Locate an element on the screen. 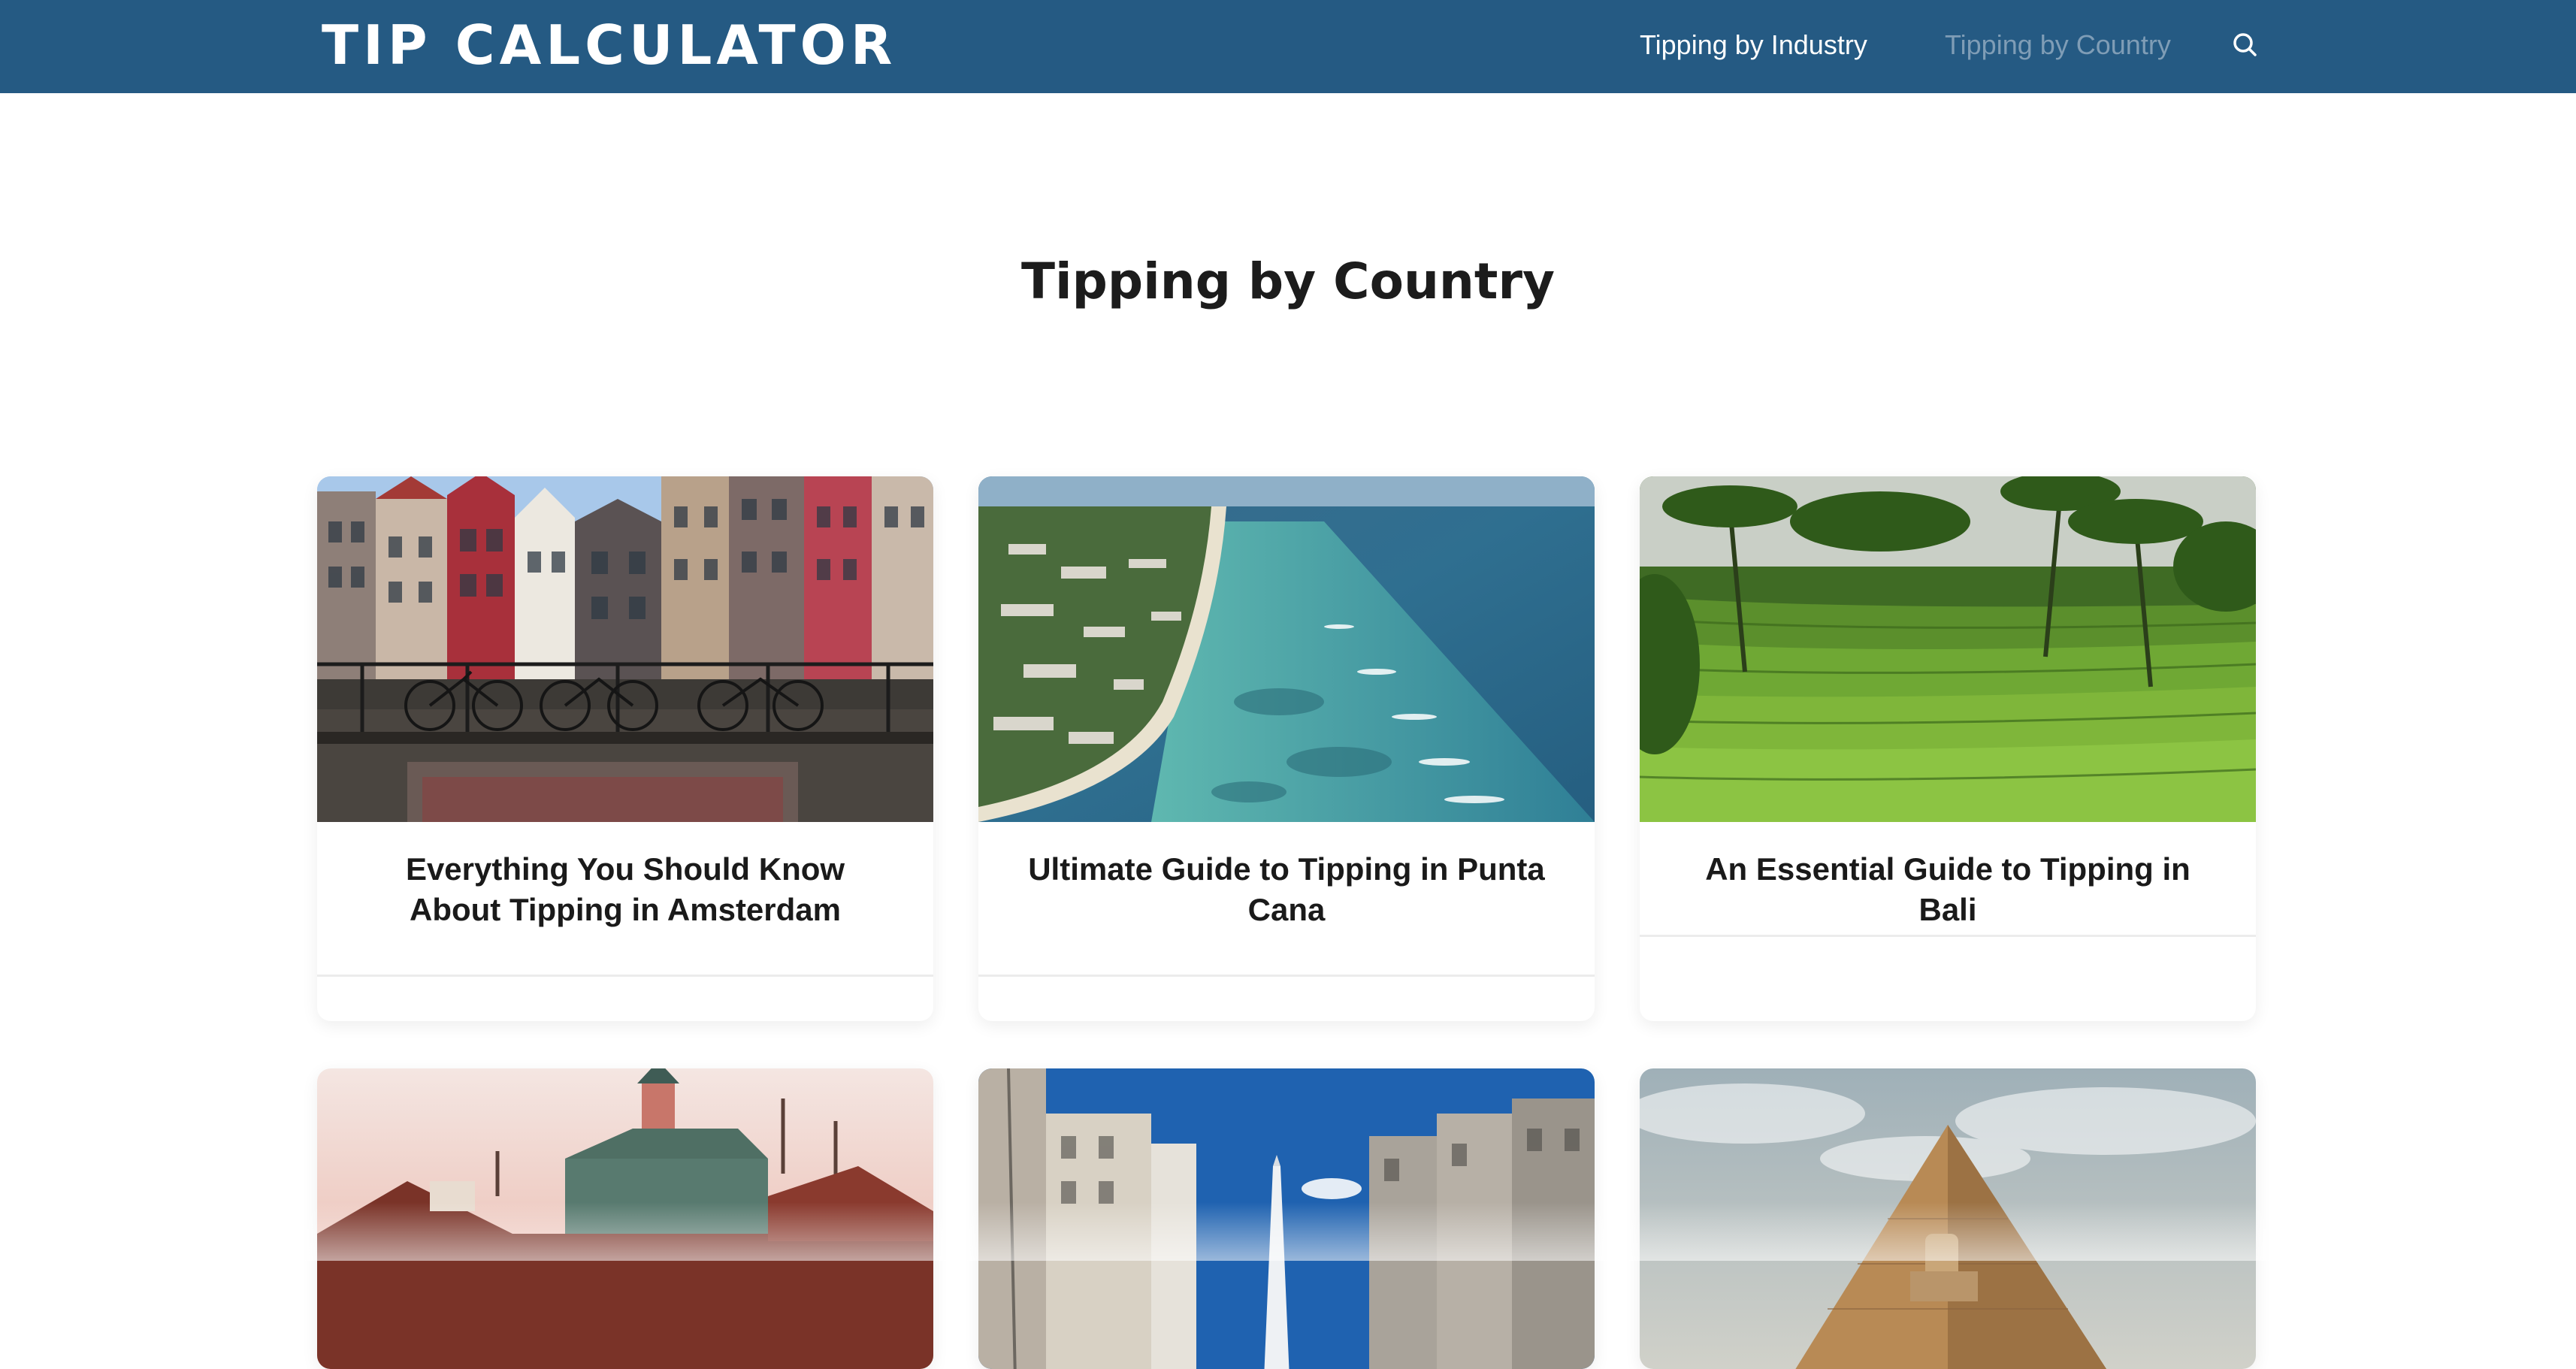 The height and width of the screenshot is (1369, 2576). bali-rice-terraces-image is located at coordinates (1948, 649).